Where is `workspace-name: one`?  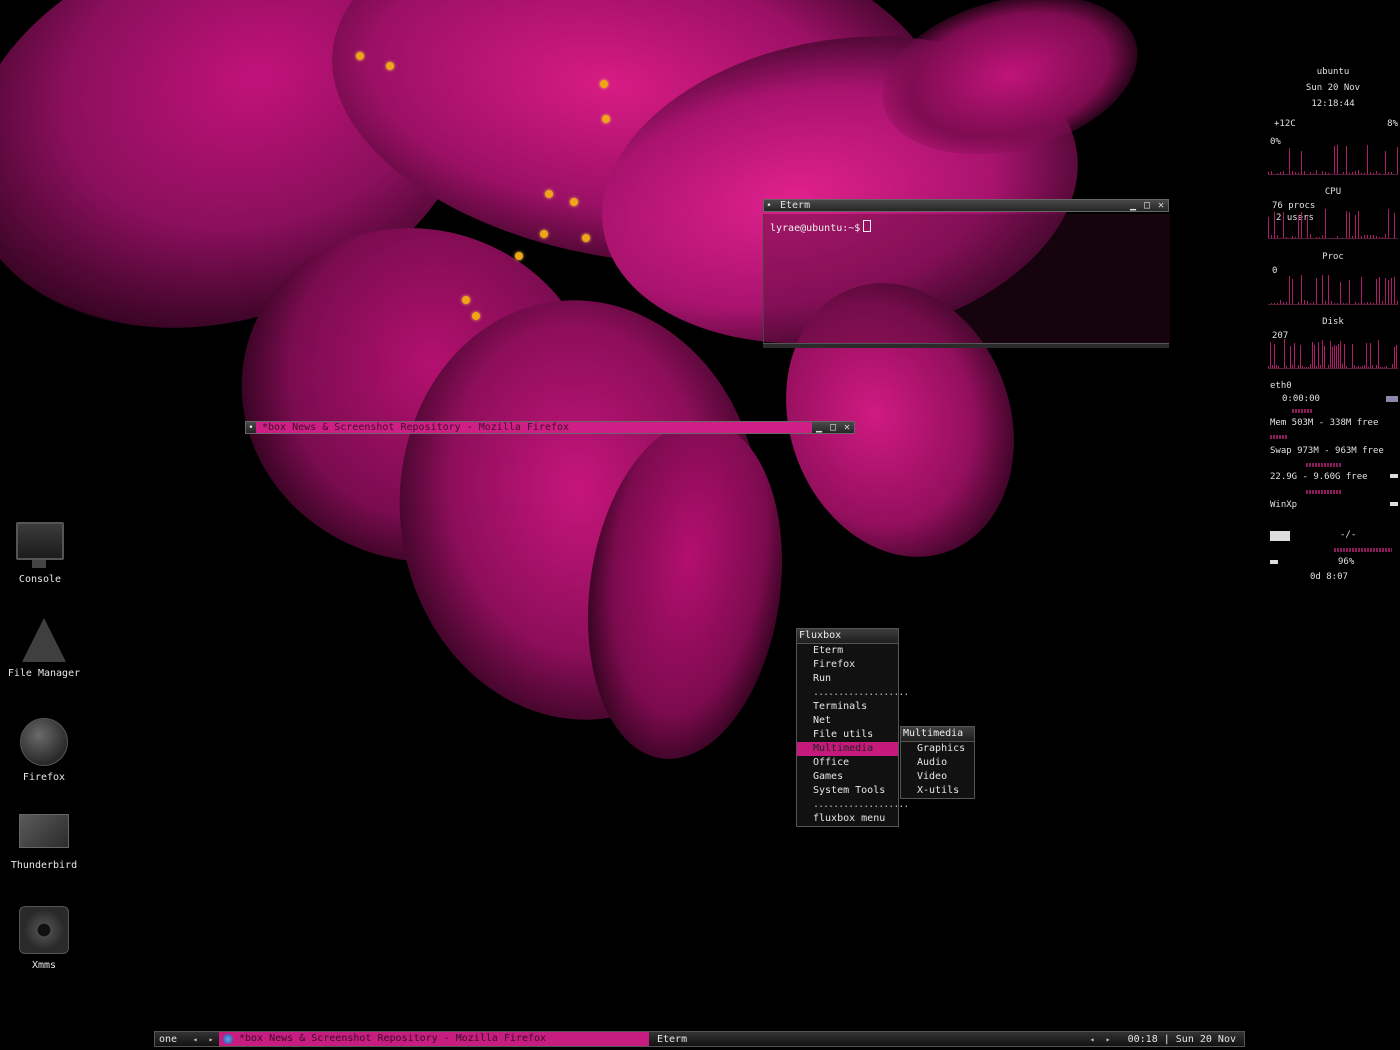 workspace-name: one is located at coordinates (171, 1039).